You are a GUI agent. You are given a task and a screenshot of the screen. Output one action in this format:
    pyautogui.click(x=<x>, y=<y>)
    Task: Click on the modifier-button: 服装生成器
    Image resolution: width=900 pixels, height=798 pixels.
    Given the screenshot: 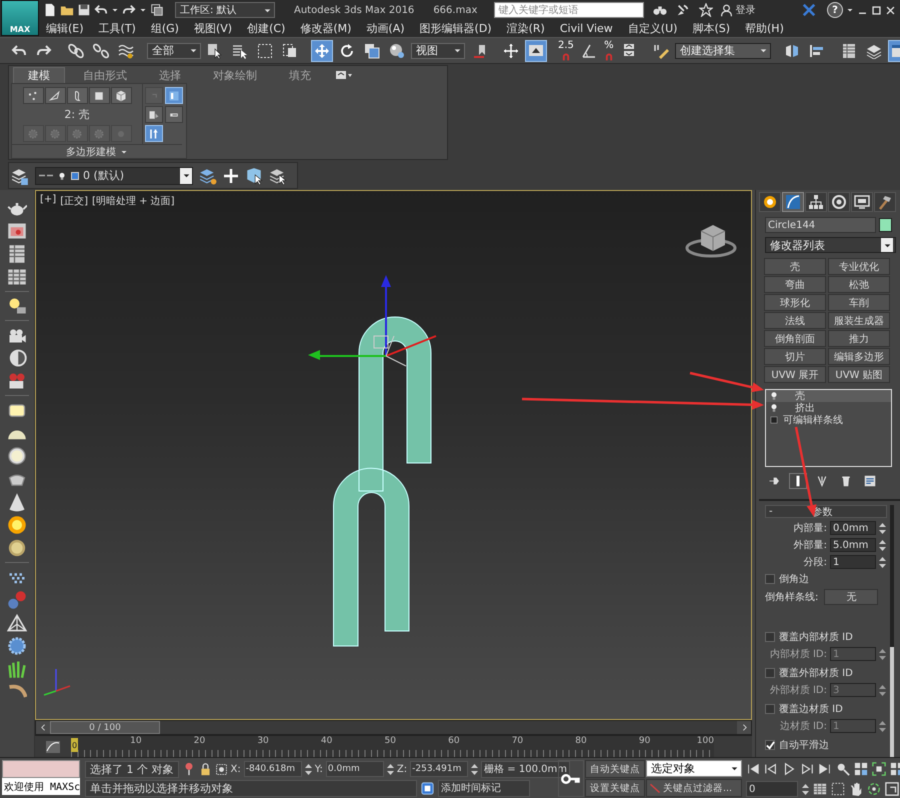 What is the action you would take?
    pyautogui.click(x=859, y=320)
    